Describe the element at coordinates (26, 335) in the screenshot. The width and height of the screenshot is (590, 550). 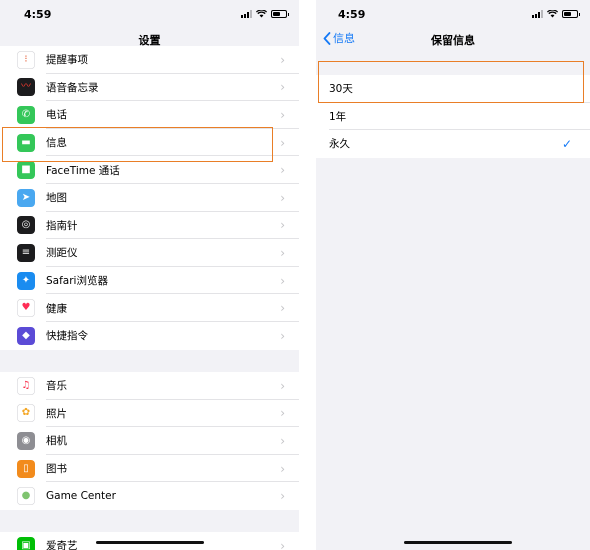
I see `shortcuts-icon: ◆` at that location.